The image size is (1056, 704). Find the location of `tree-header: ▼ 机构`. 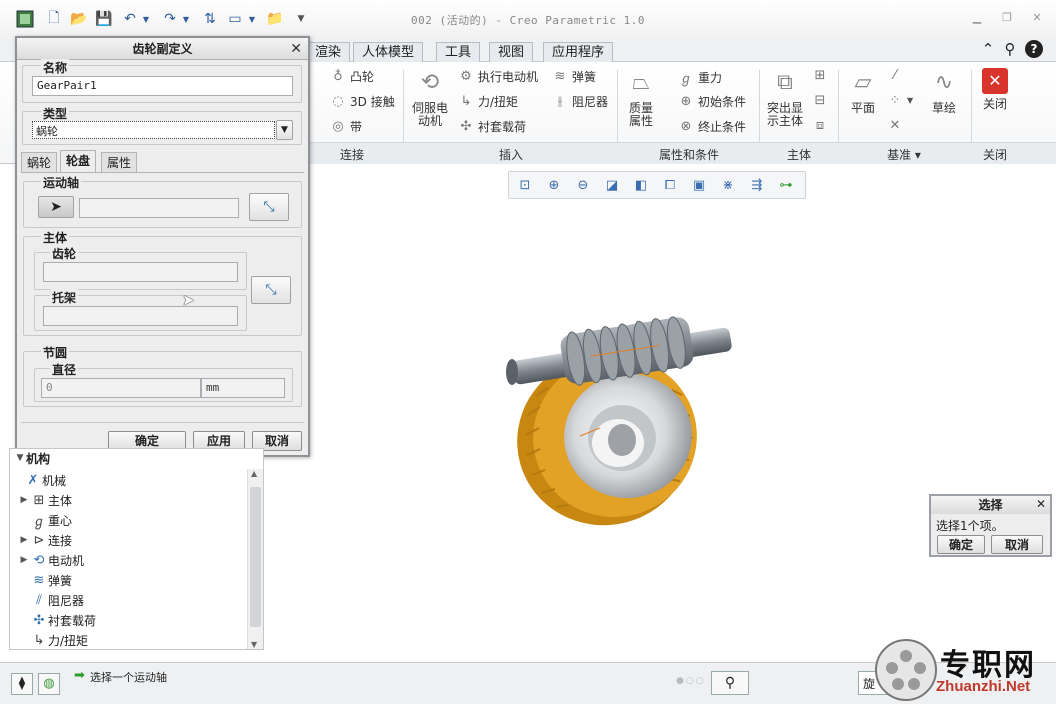

tree-header: ▼ 机构 is located at coordinates (32, 458).